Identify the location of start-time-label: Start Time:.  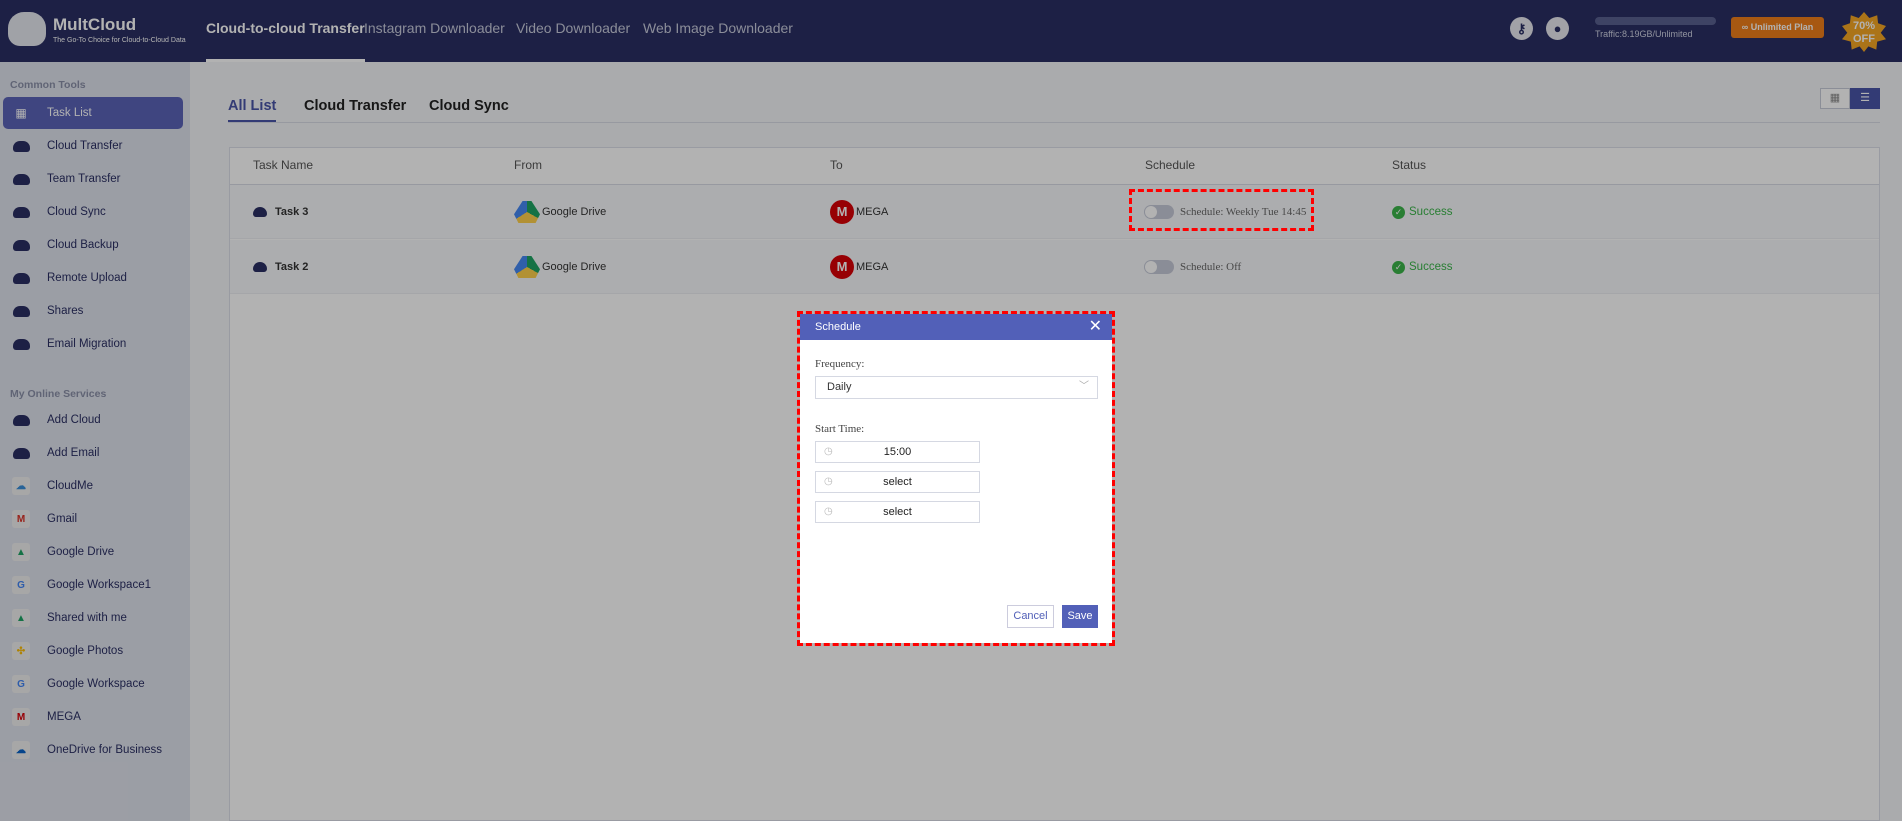
(840, 429).